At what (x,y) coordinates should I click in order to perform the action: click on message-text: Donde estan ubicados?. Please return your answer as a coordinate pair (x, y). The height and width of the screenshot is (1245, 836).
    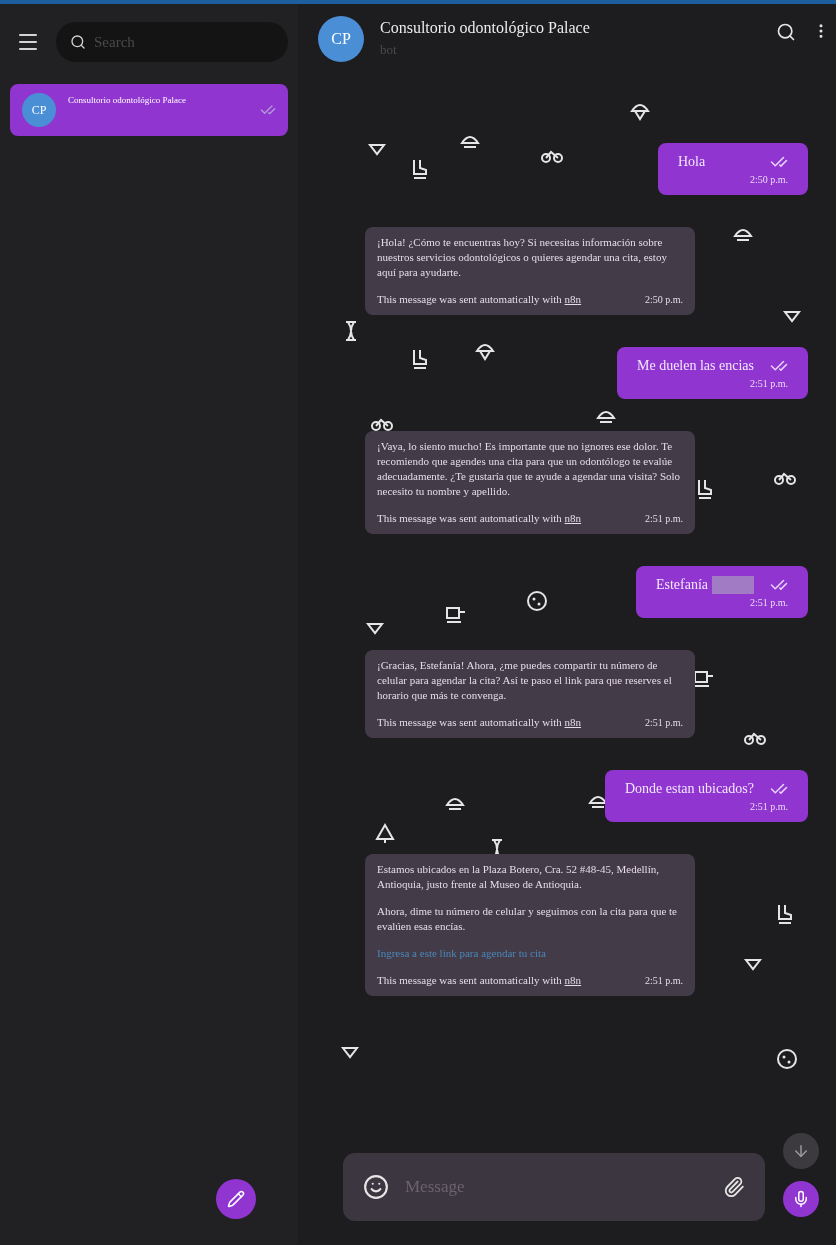
    Looking at the image, I should click on (689, 789).